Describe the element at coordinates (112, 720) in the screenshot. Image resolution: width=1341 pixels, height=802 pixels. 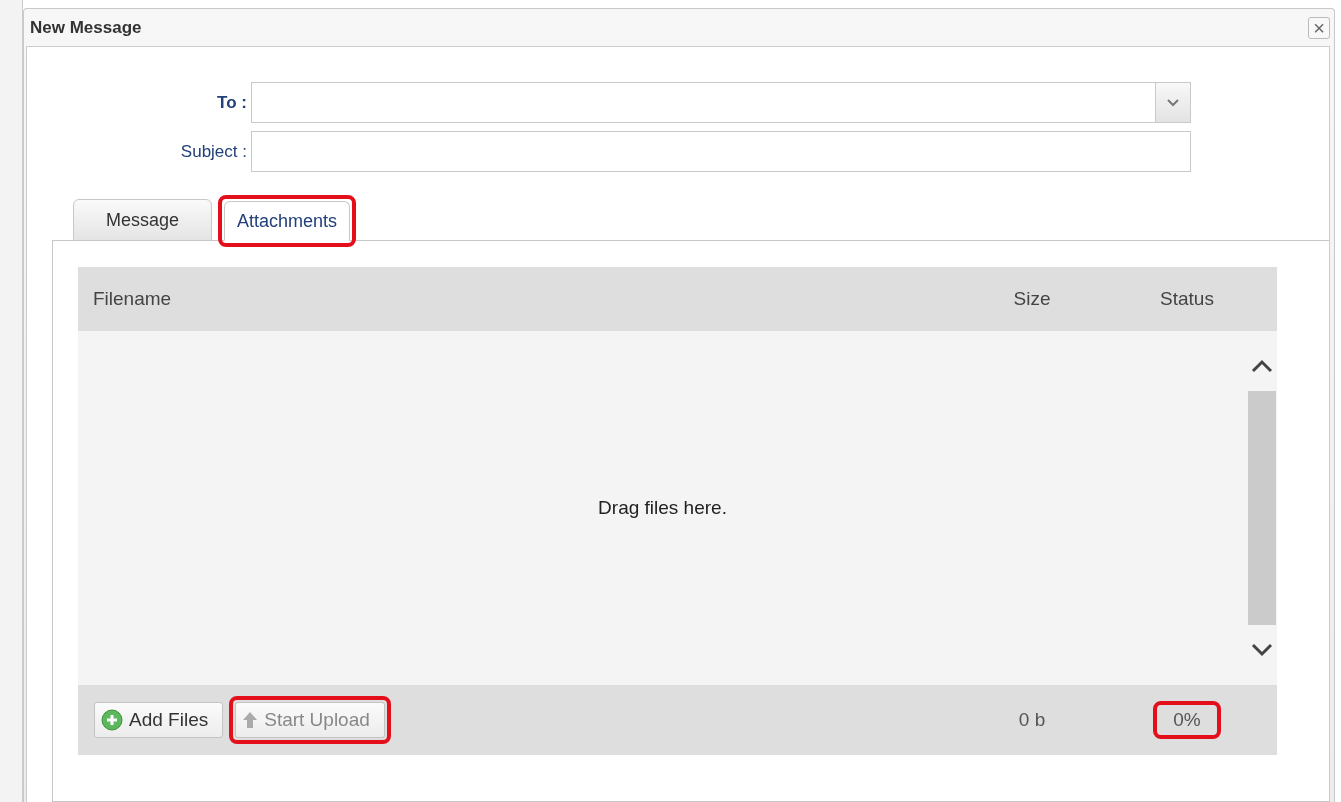
I see `plus-icon` at that location.